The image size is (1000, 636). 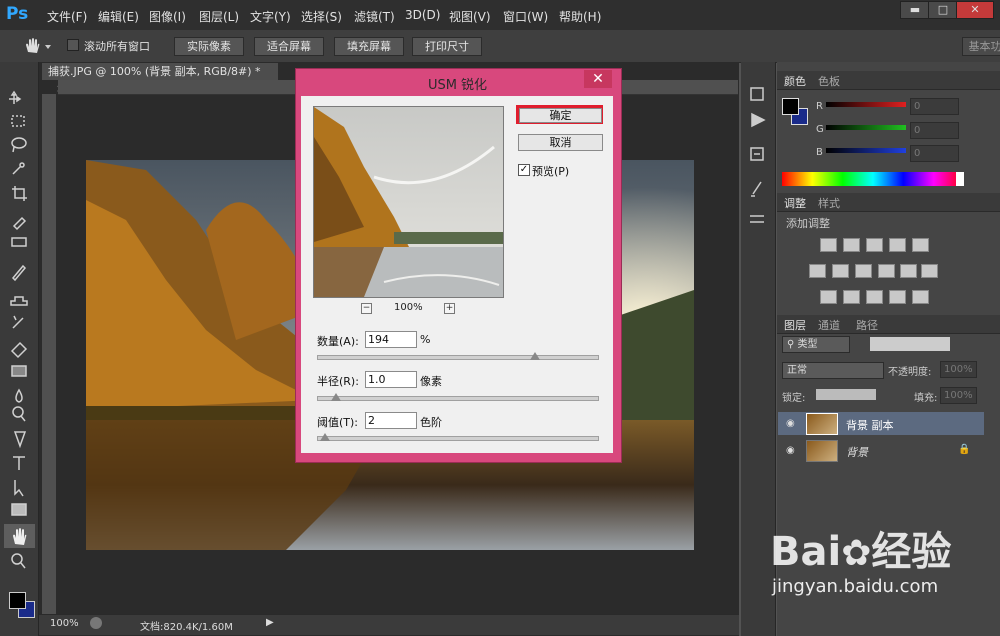 What do you see at coordinates (391, 339) in the screenshot?
I see `amount-input: 194` at bounding box center [391, 339].